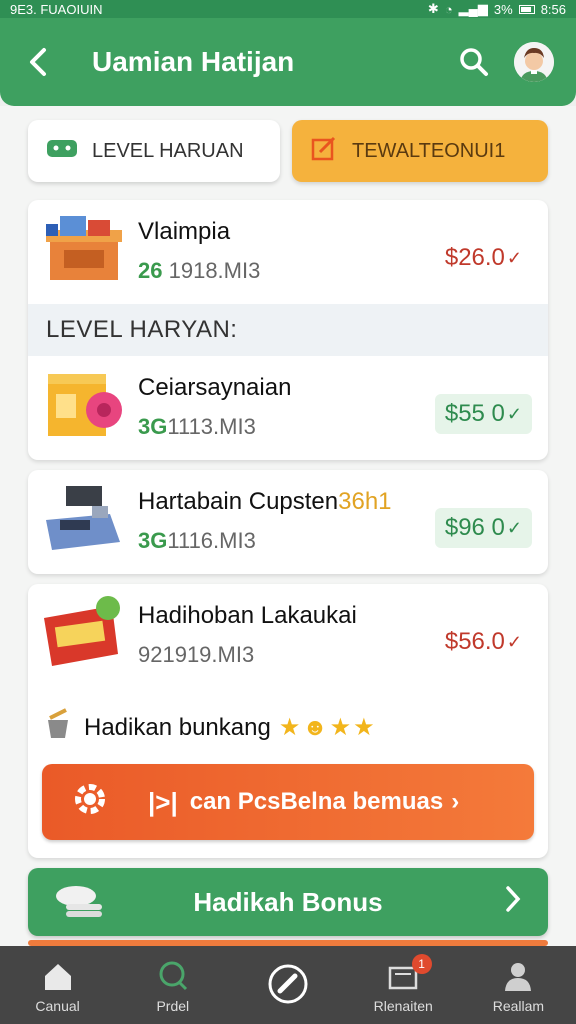 This screenshot has height=1024, width=576. What do you see at coordinates (327, 727) in the screenshot?
I see `rating-stars: ★☻★★` at bounding box center [327, 727].